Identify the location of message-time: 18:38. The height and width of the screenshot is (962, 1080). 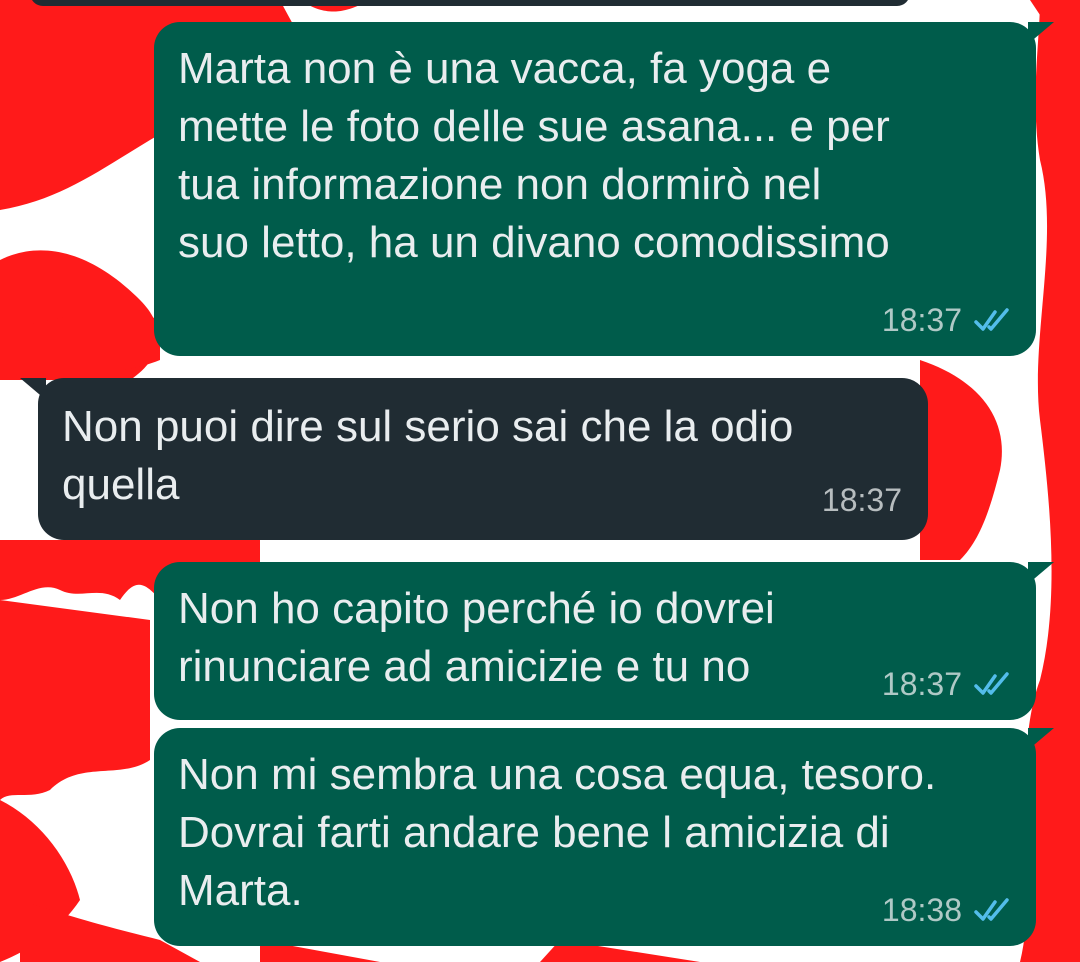
(921, 910).